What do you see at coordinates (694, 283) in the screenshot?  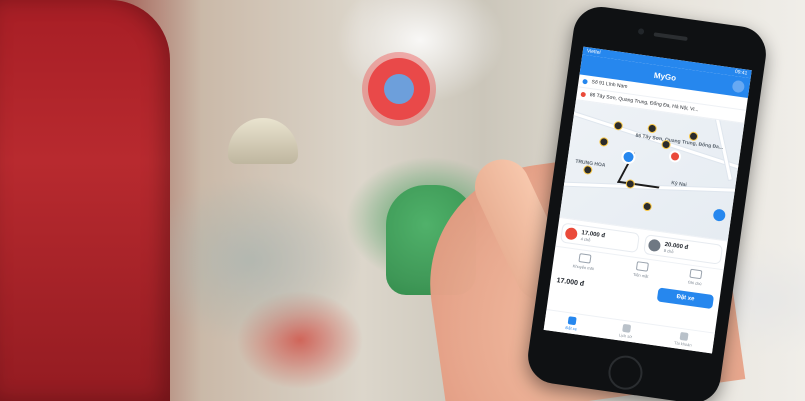 I see `option-label: Ghi chú` at bounding box center [694, 283].